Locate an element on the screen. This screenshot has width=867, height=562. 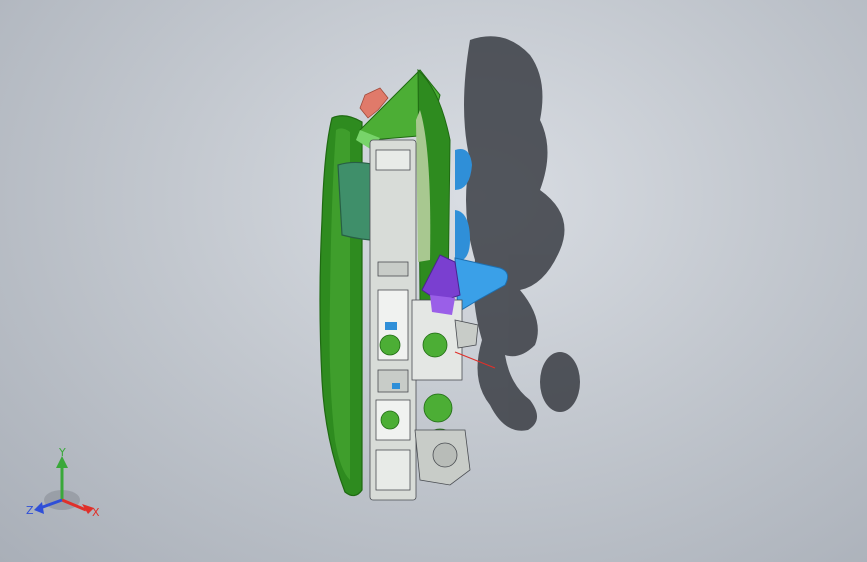
y-axis-label: Y is located at coordinates (62, 453).